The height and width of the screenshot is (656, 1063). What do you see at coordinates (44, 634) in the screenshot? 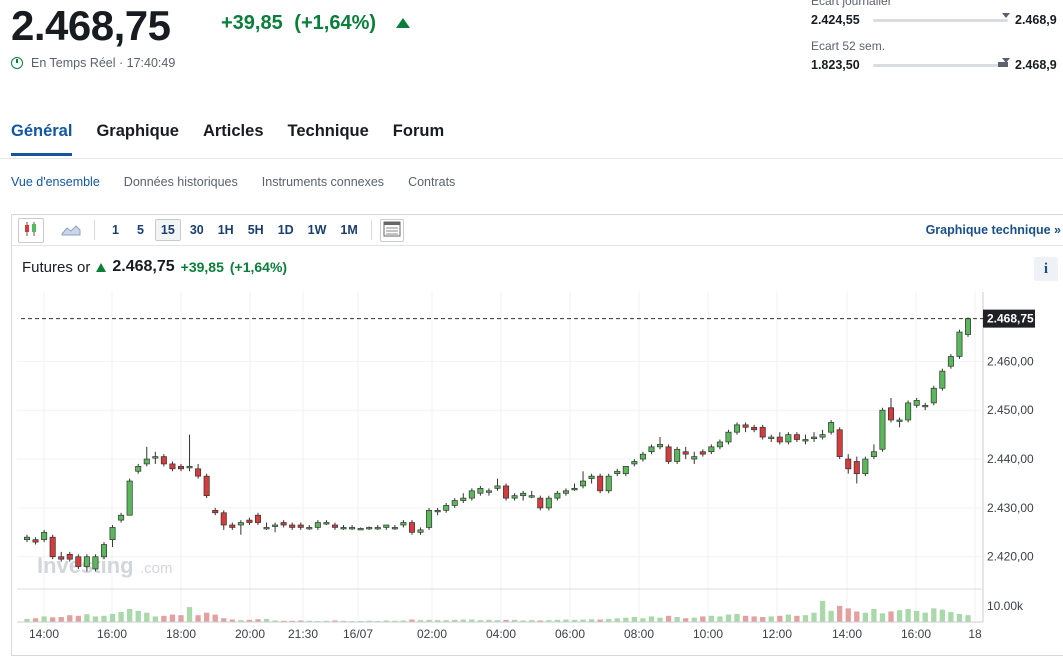
I see `x-tick-label: 14:00` at bounding box center [44, 634].